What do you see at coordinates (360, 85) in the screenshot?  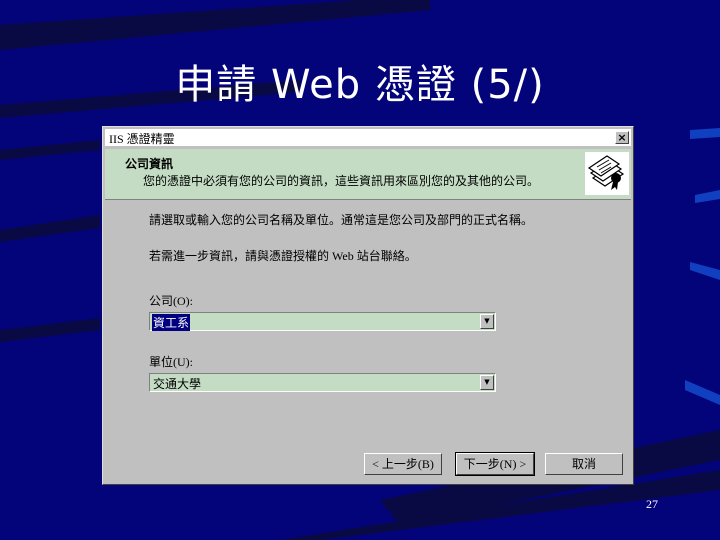 I see `slide-title: 申請 Web 憑證 (5/)` at bounding box center [360, 85].